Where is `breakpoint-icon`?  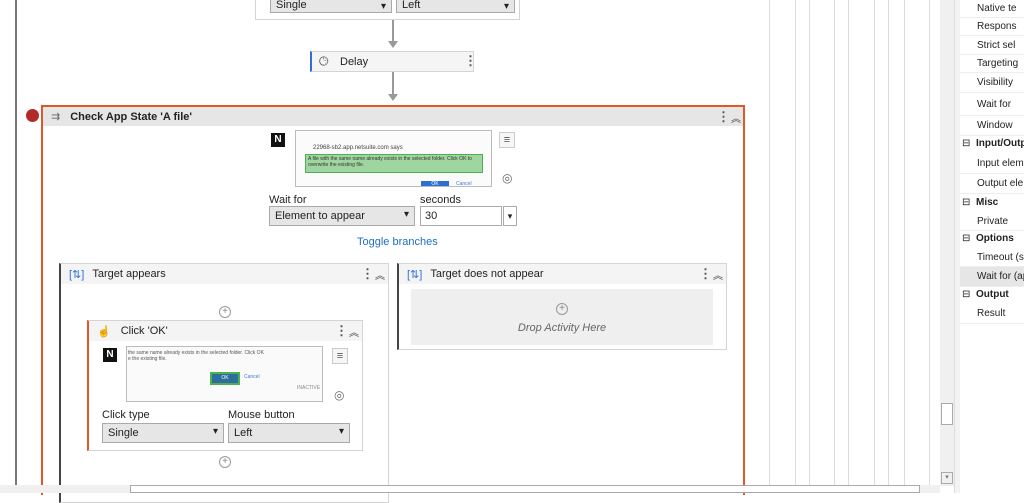
breakpoint-icon is located at coordinates (32, 115).